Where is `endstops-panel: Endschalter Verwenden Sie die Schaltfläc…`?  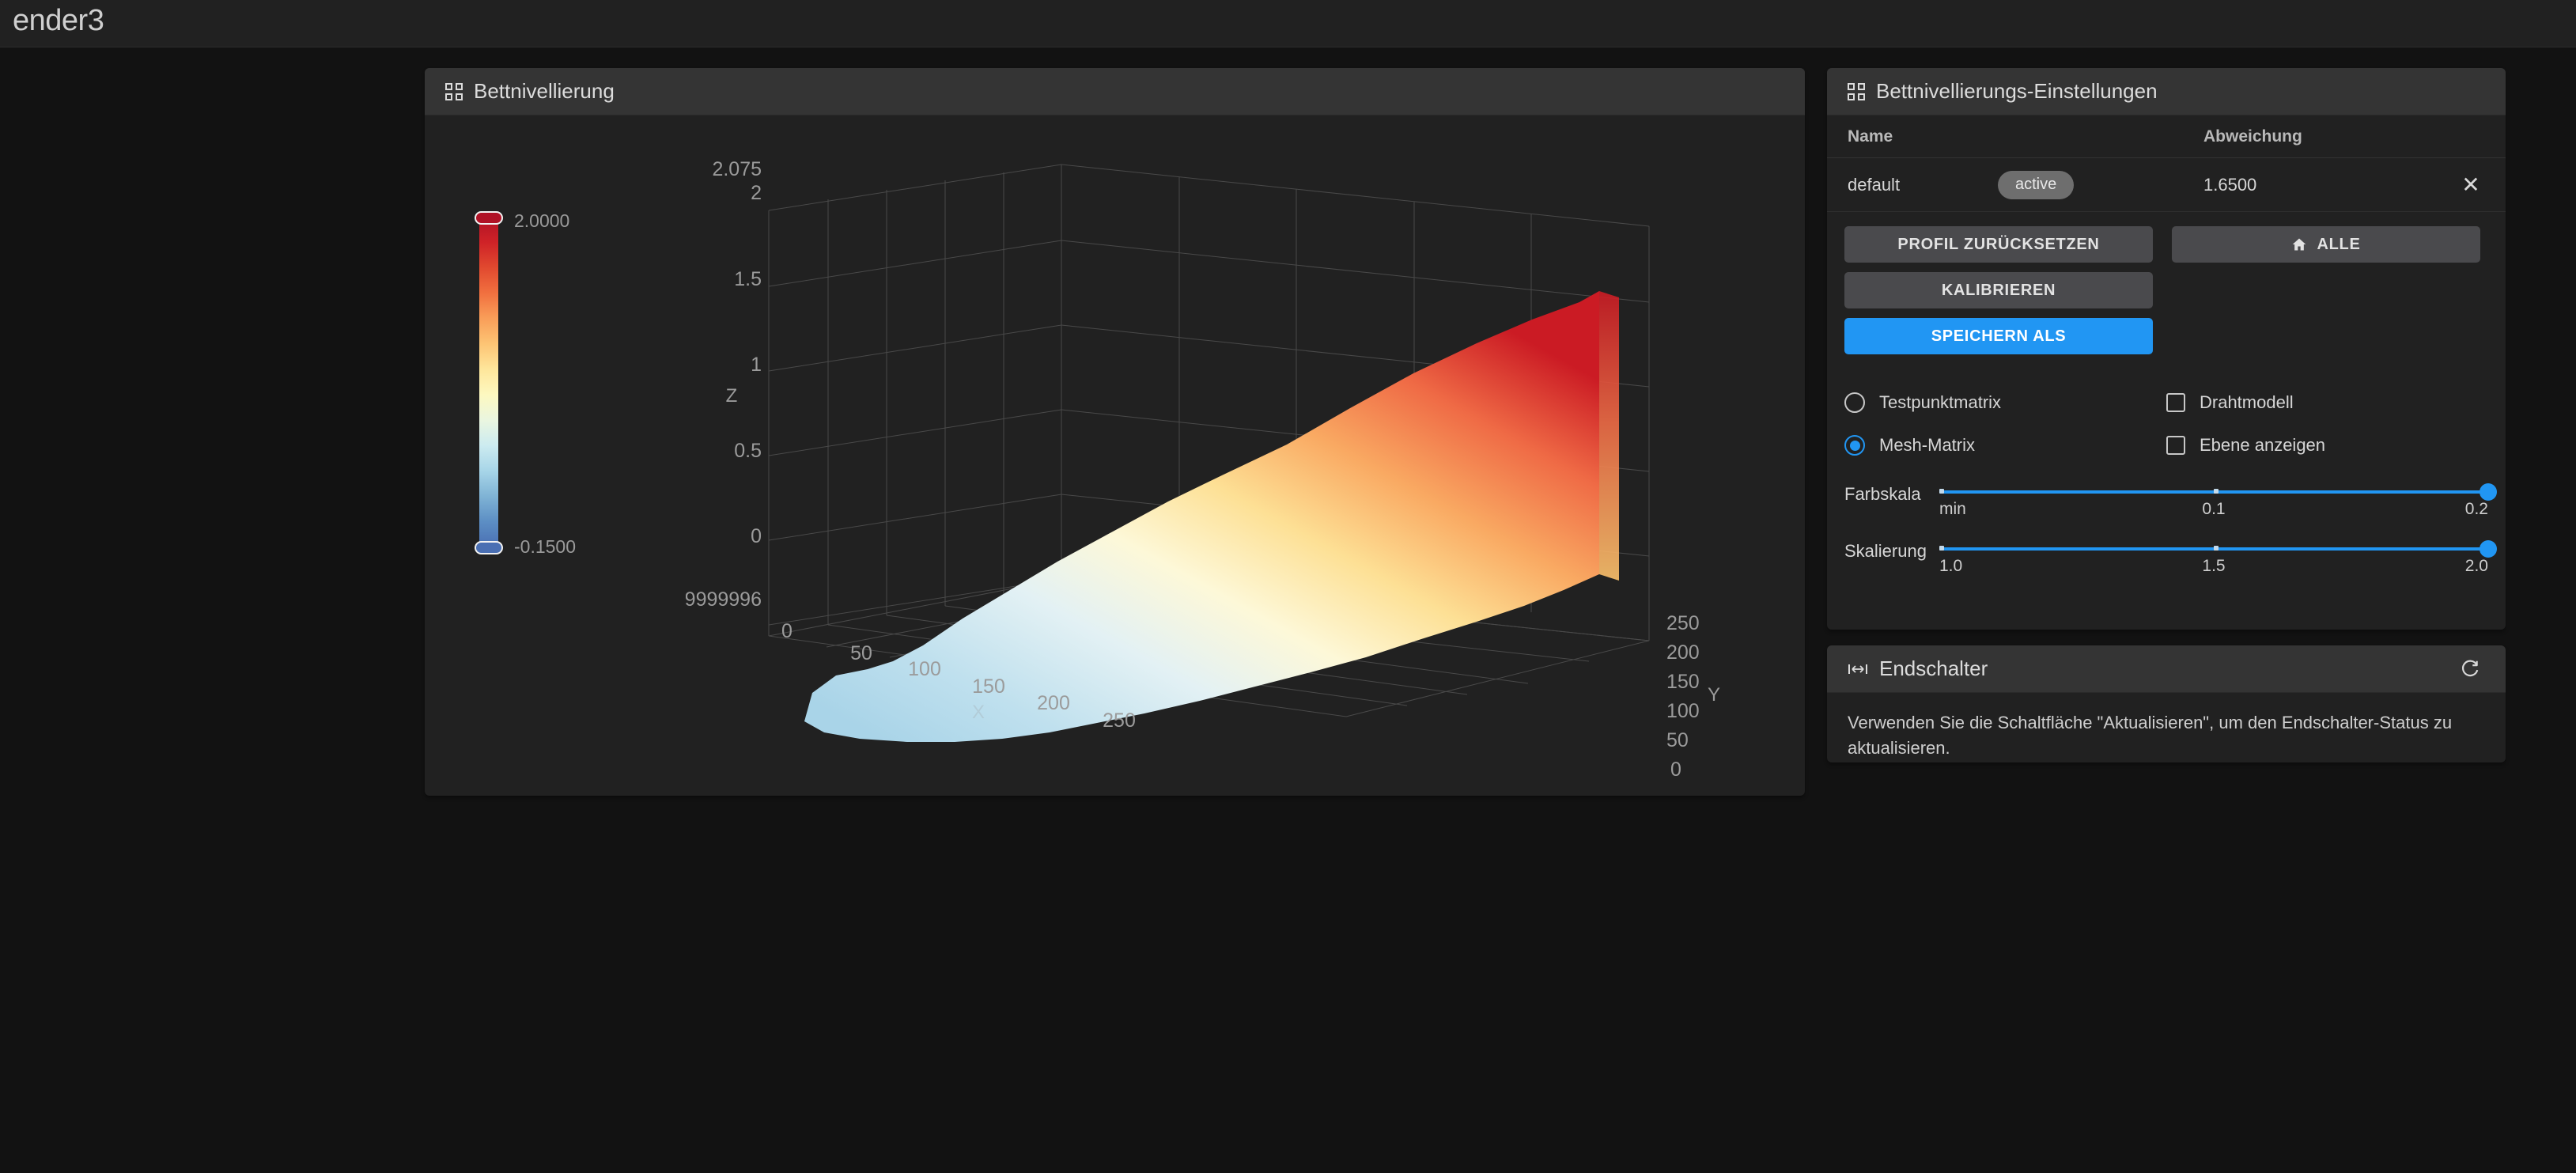
endstops-panel: Endschalter Verwenden Sie die Schaltfläc… is located at coordinates (2167, 703).